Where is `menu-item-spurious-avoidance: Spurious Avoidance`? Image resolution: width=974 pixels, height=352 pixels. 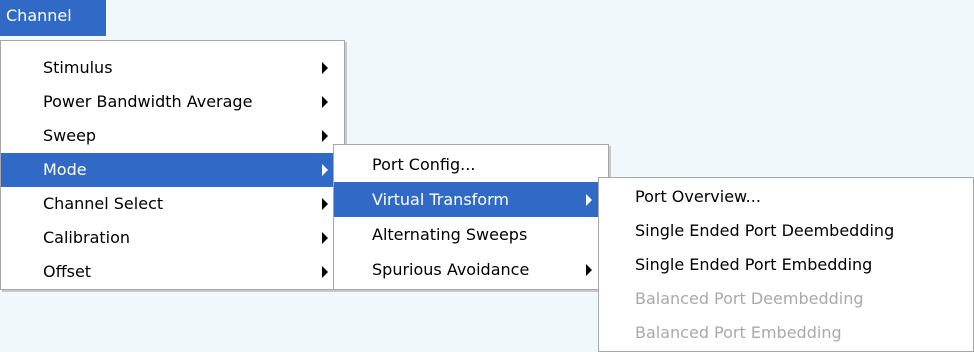 menu-item-spurious-avoidance: Spurious Avoidance is located at coordinates (471, 269).